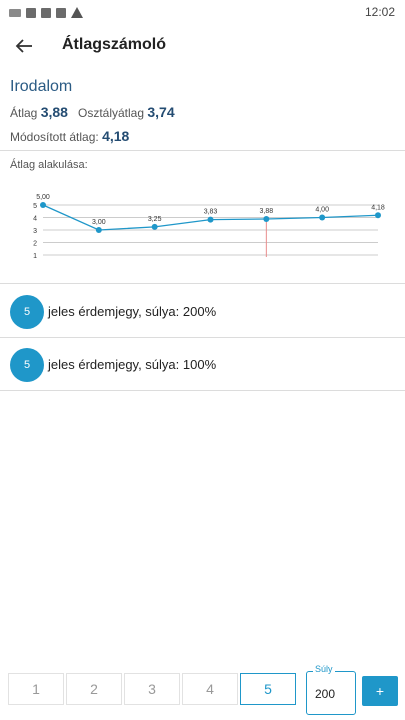 This screenshot has width=405, height=720. Describe the element at coordinates (268, 689) in the screenshot. I see `grade-button-5: 5` at that location.